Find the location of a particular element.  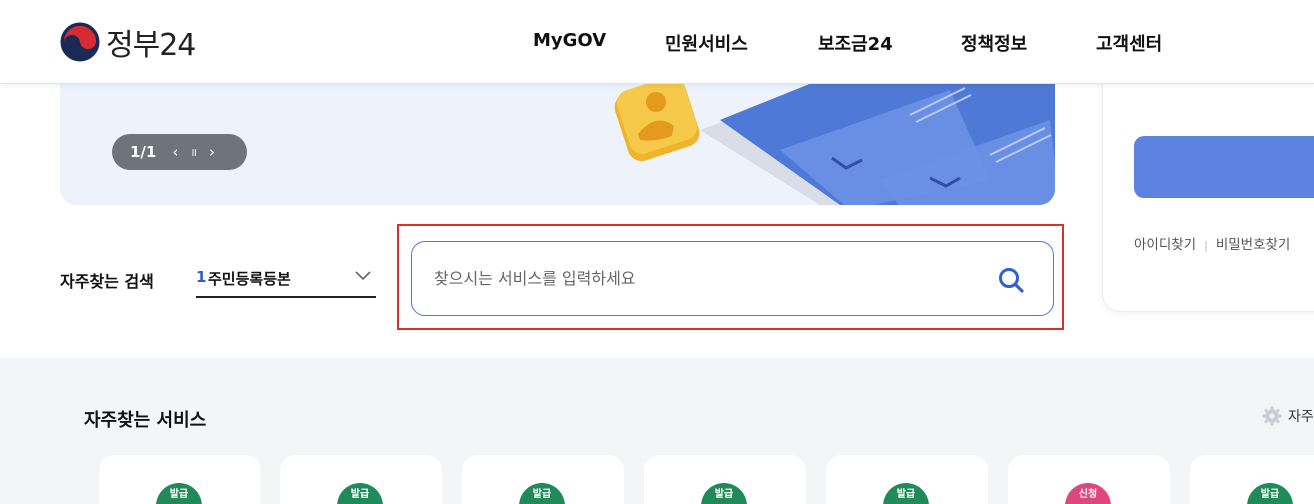

frequent-services-setting-label: 자주 is located at coordinates (1301, 417).